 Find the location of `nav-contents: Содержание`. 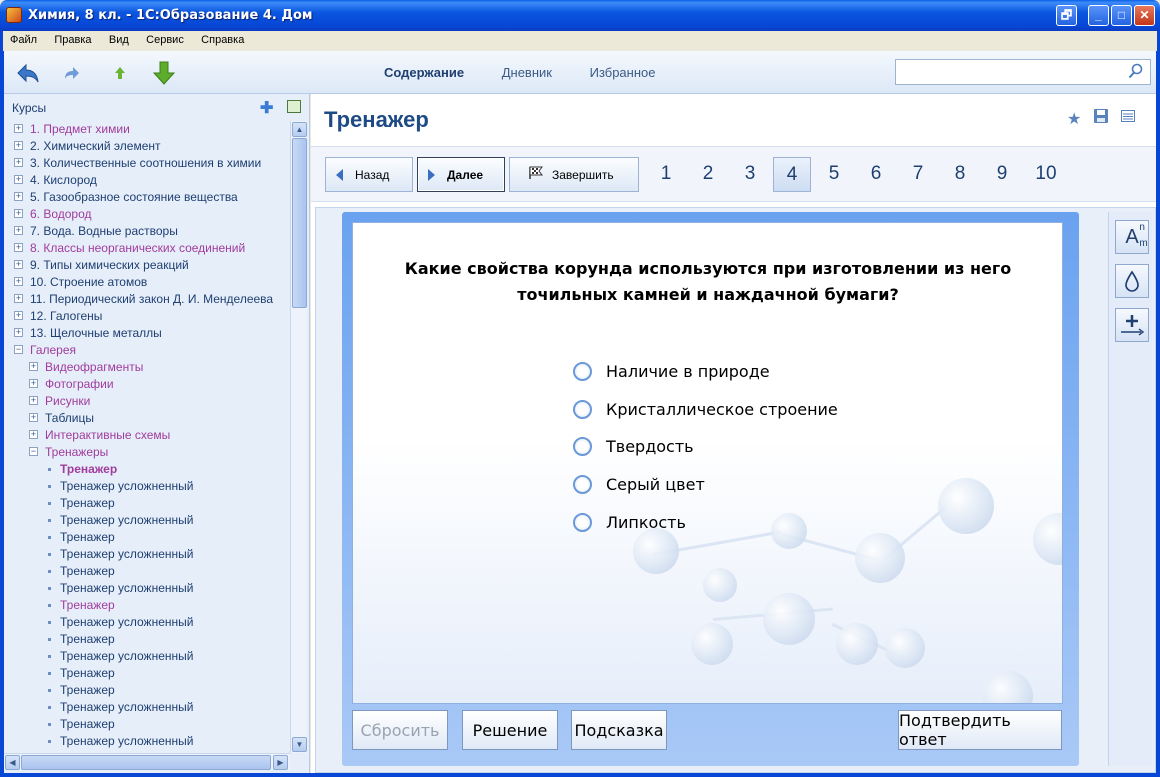

nav-contents: Содержание is located at coordinates (424, 72).